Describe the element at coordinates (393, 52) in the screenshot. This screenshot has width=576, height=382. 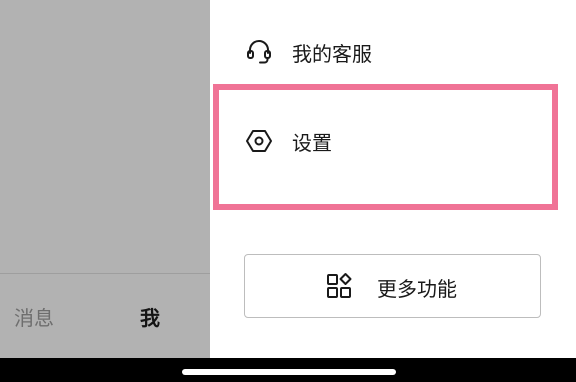
I see `menu-item-customer-service: 我的客服` at that location.